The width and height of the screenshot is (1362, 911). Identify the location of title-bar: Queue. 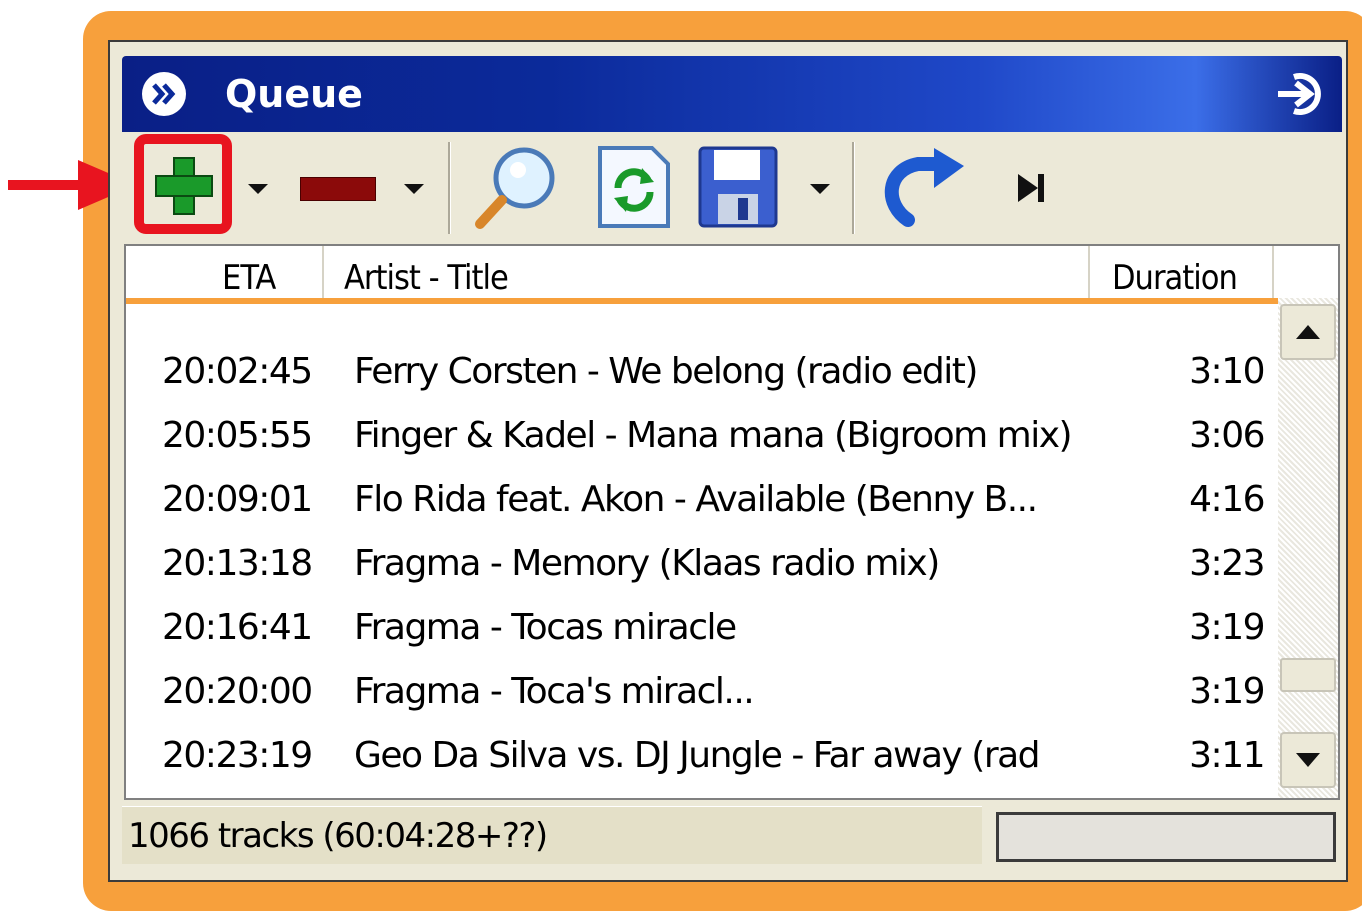
(732, 94).